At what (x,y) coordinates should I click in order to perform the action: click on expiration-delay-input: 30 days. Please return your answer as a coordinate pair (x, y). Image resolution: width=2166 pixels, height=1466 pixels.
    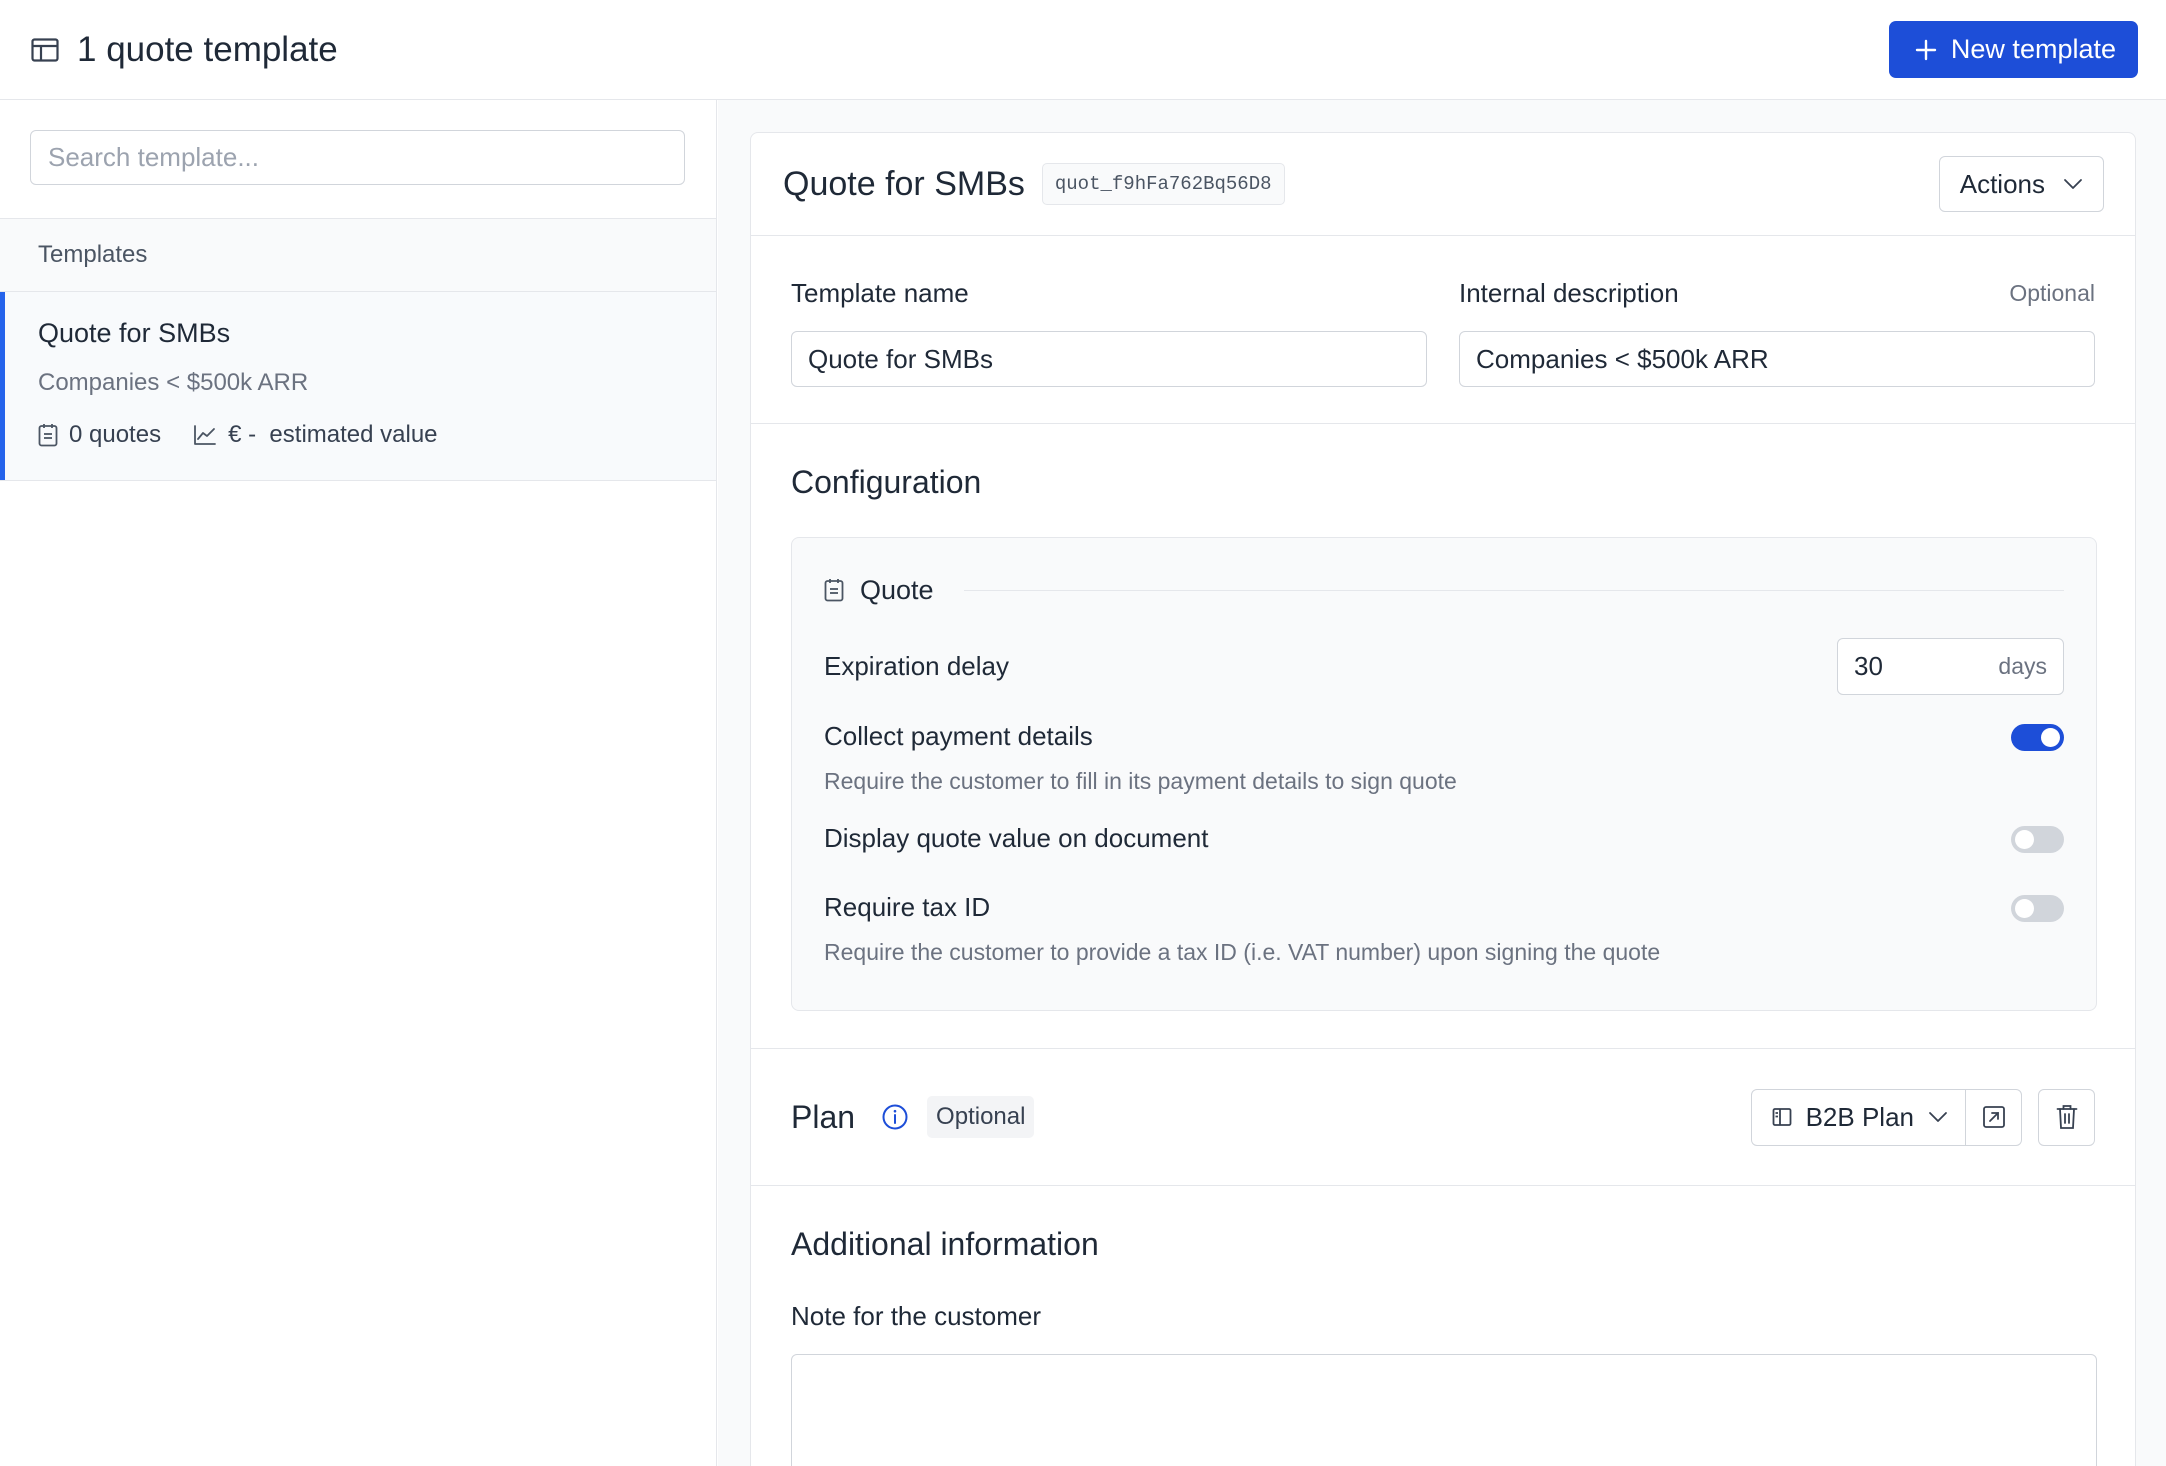
    Looking at the image, I should click on (1950, 666).